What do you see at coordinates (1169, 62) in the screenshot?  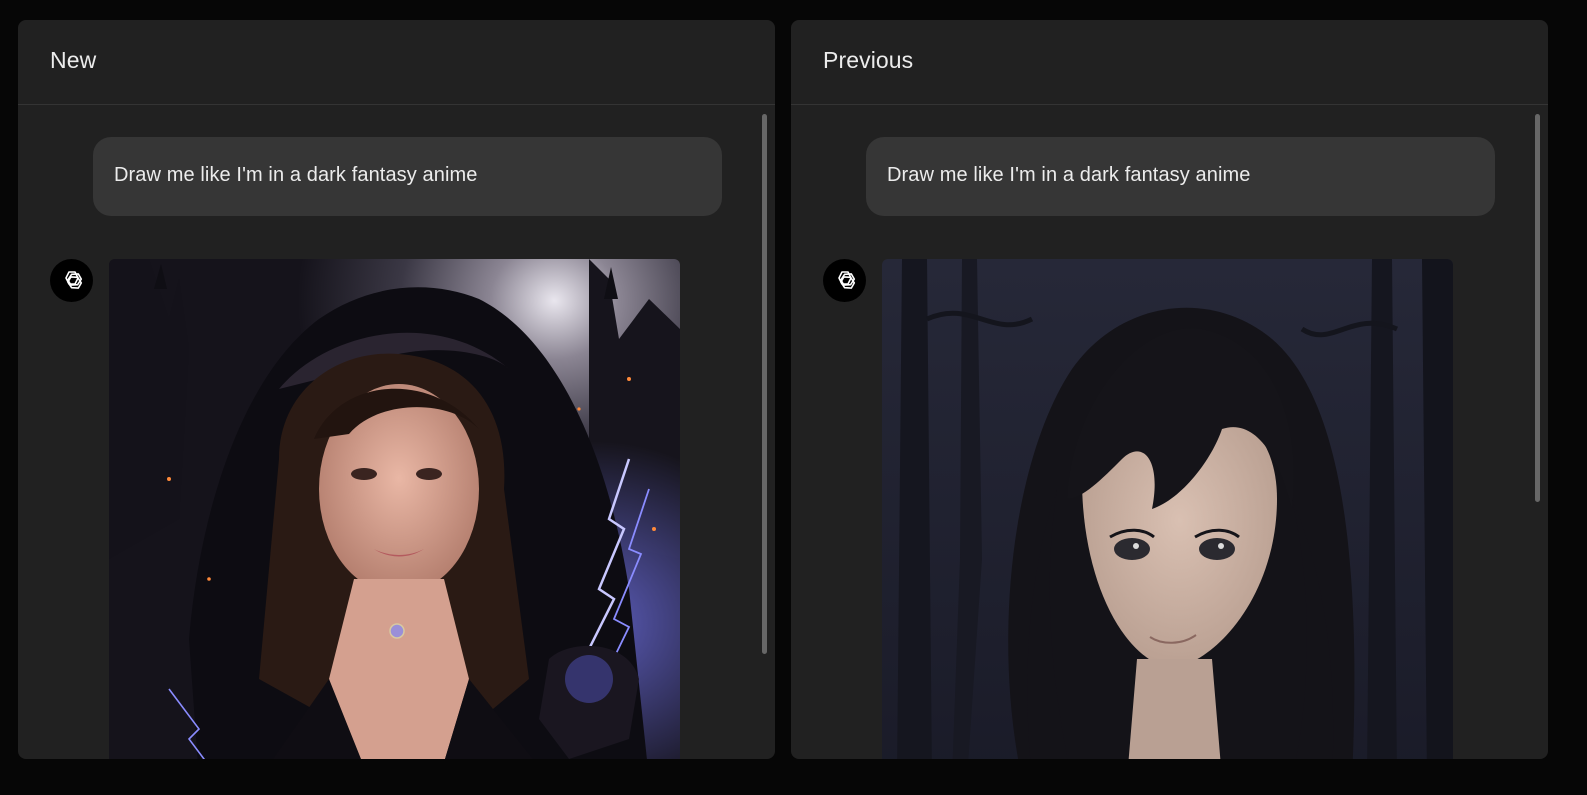 I see `panel-header: Previous` at bounding box center [1169, 62].